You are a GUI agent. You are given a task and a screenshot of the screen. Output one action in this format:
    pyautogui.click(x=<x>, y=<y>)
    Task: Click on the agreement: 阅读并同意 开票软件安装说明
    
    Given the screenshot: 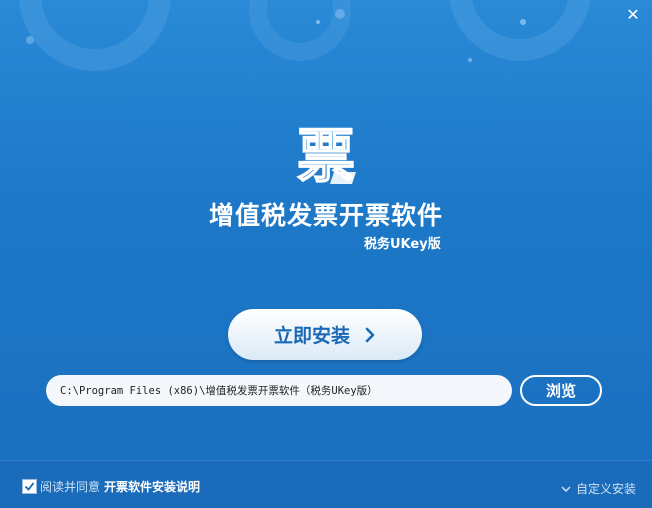 What is the action you would take?
    pyautogui.click(x=111, y=486)
    